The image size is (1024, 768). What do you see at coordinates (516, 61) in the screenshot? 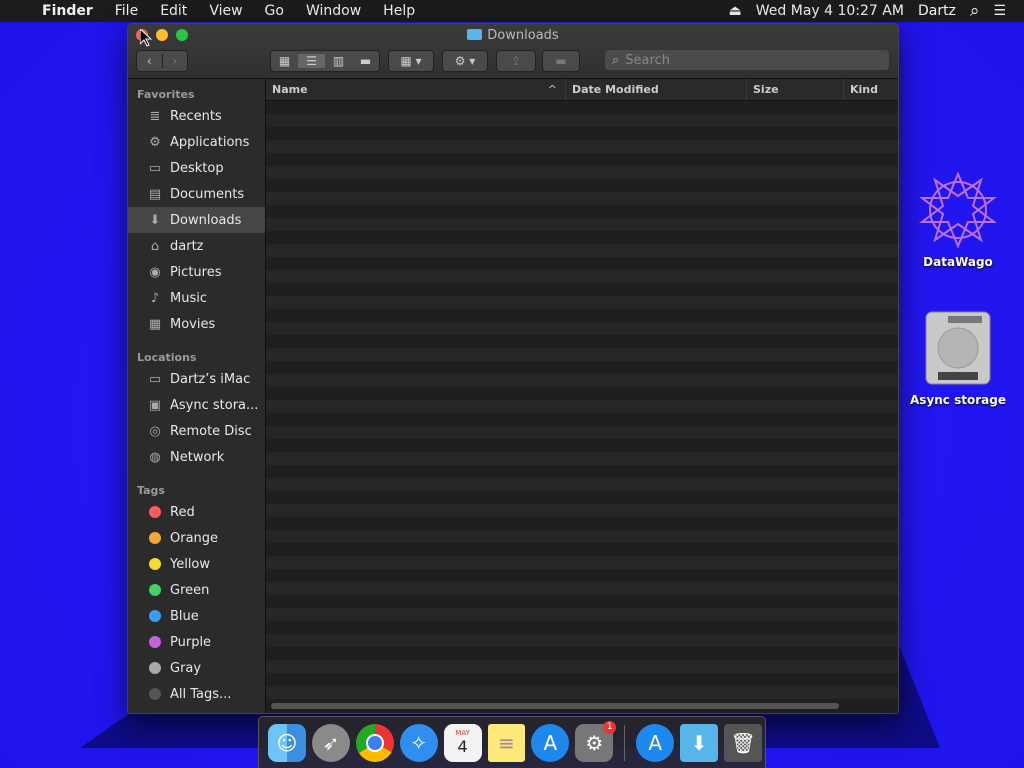
I see `share-button: ⇪` at bounding box center [516, 61].